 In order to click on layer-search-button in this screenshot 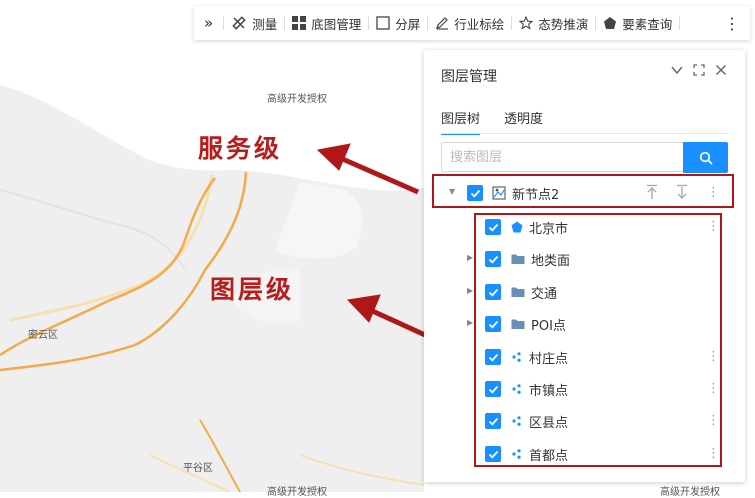, I will do `click(705, 157)`.